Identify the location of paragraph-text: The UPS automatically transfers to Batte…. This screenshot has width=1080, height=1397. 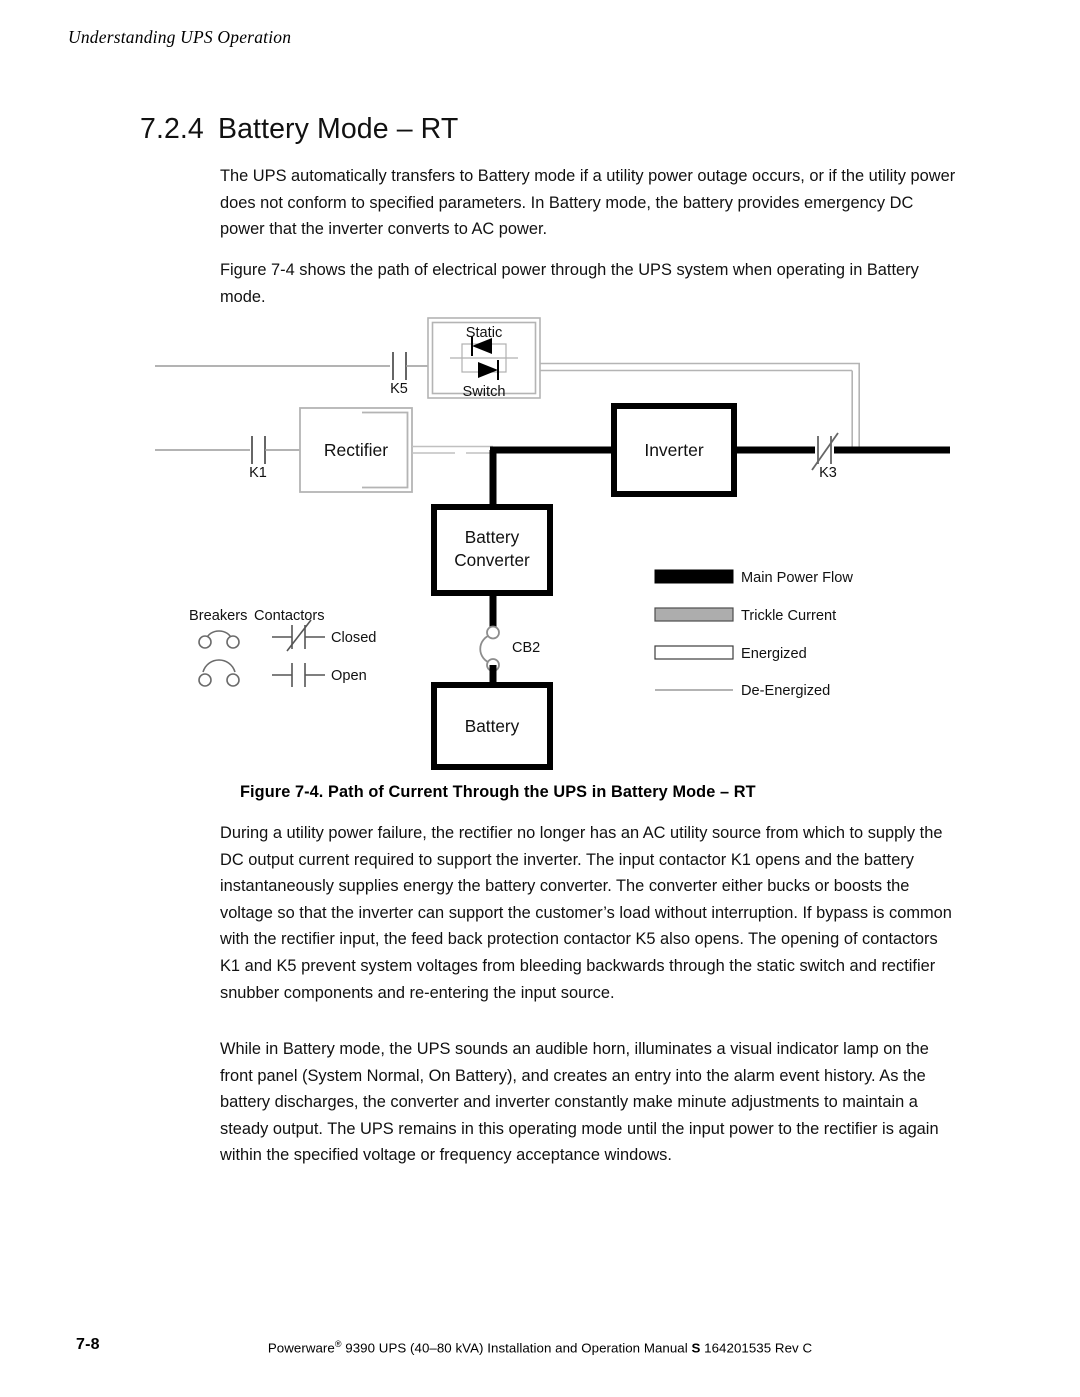
(588, 203).